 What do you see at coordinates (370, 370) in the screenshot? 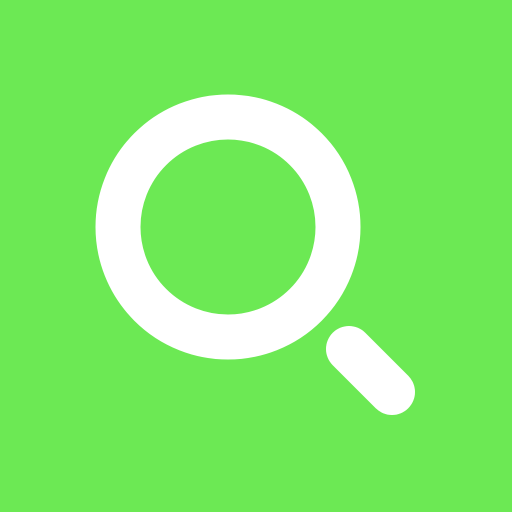
I see `magnifier-handle` at bounding box center [370, 370].